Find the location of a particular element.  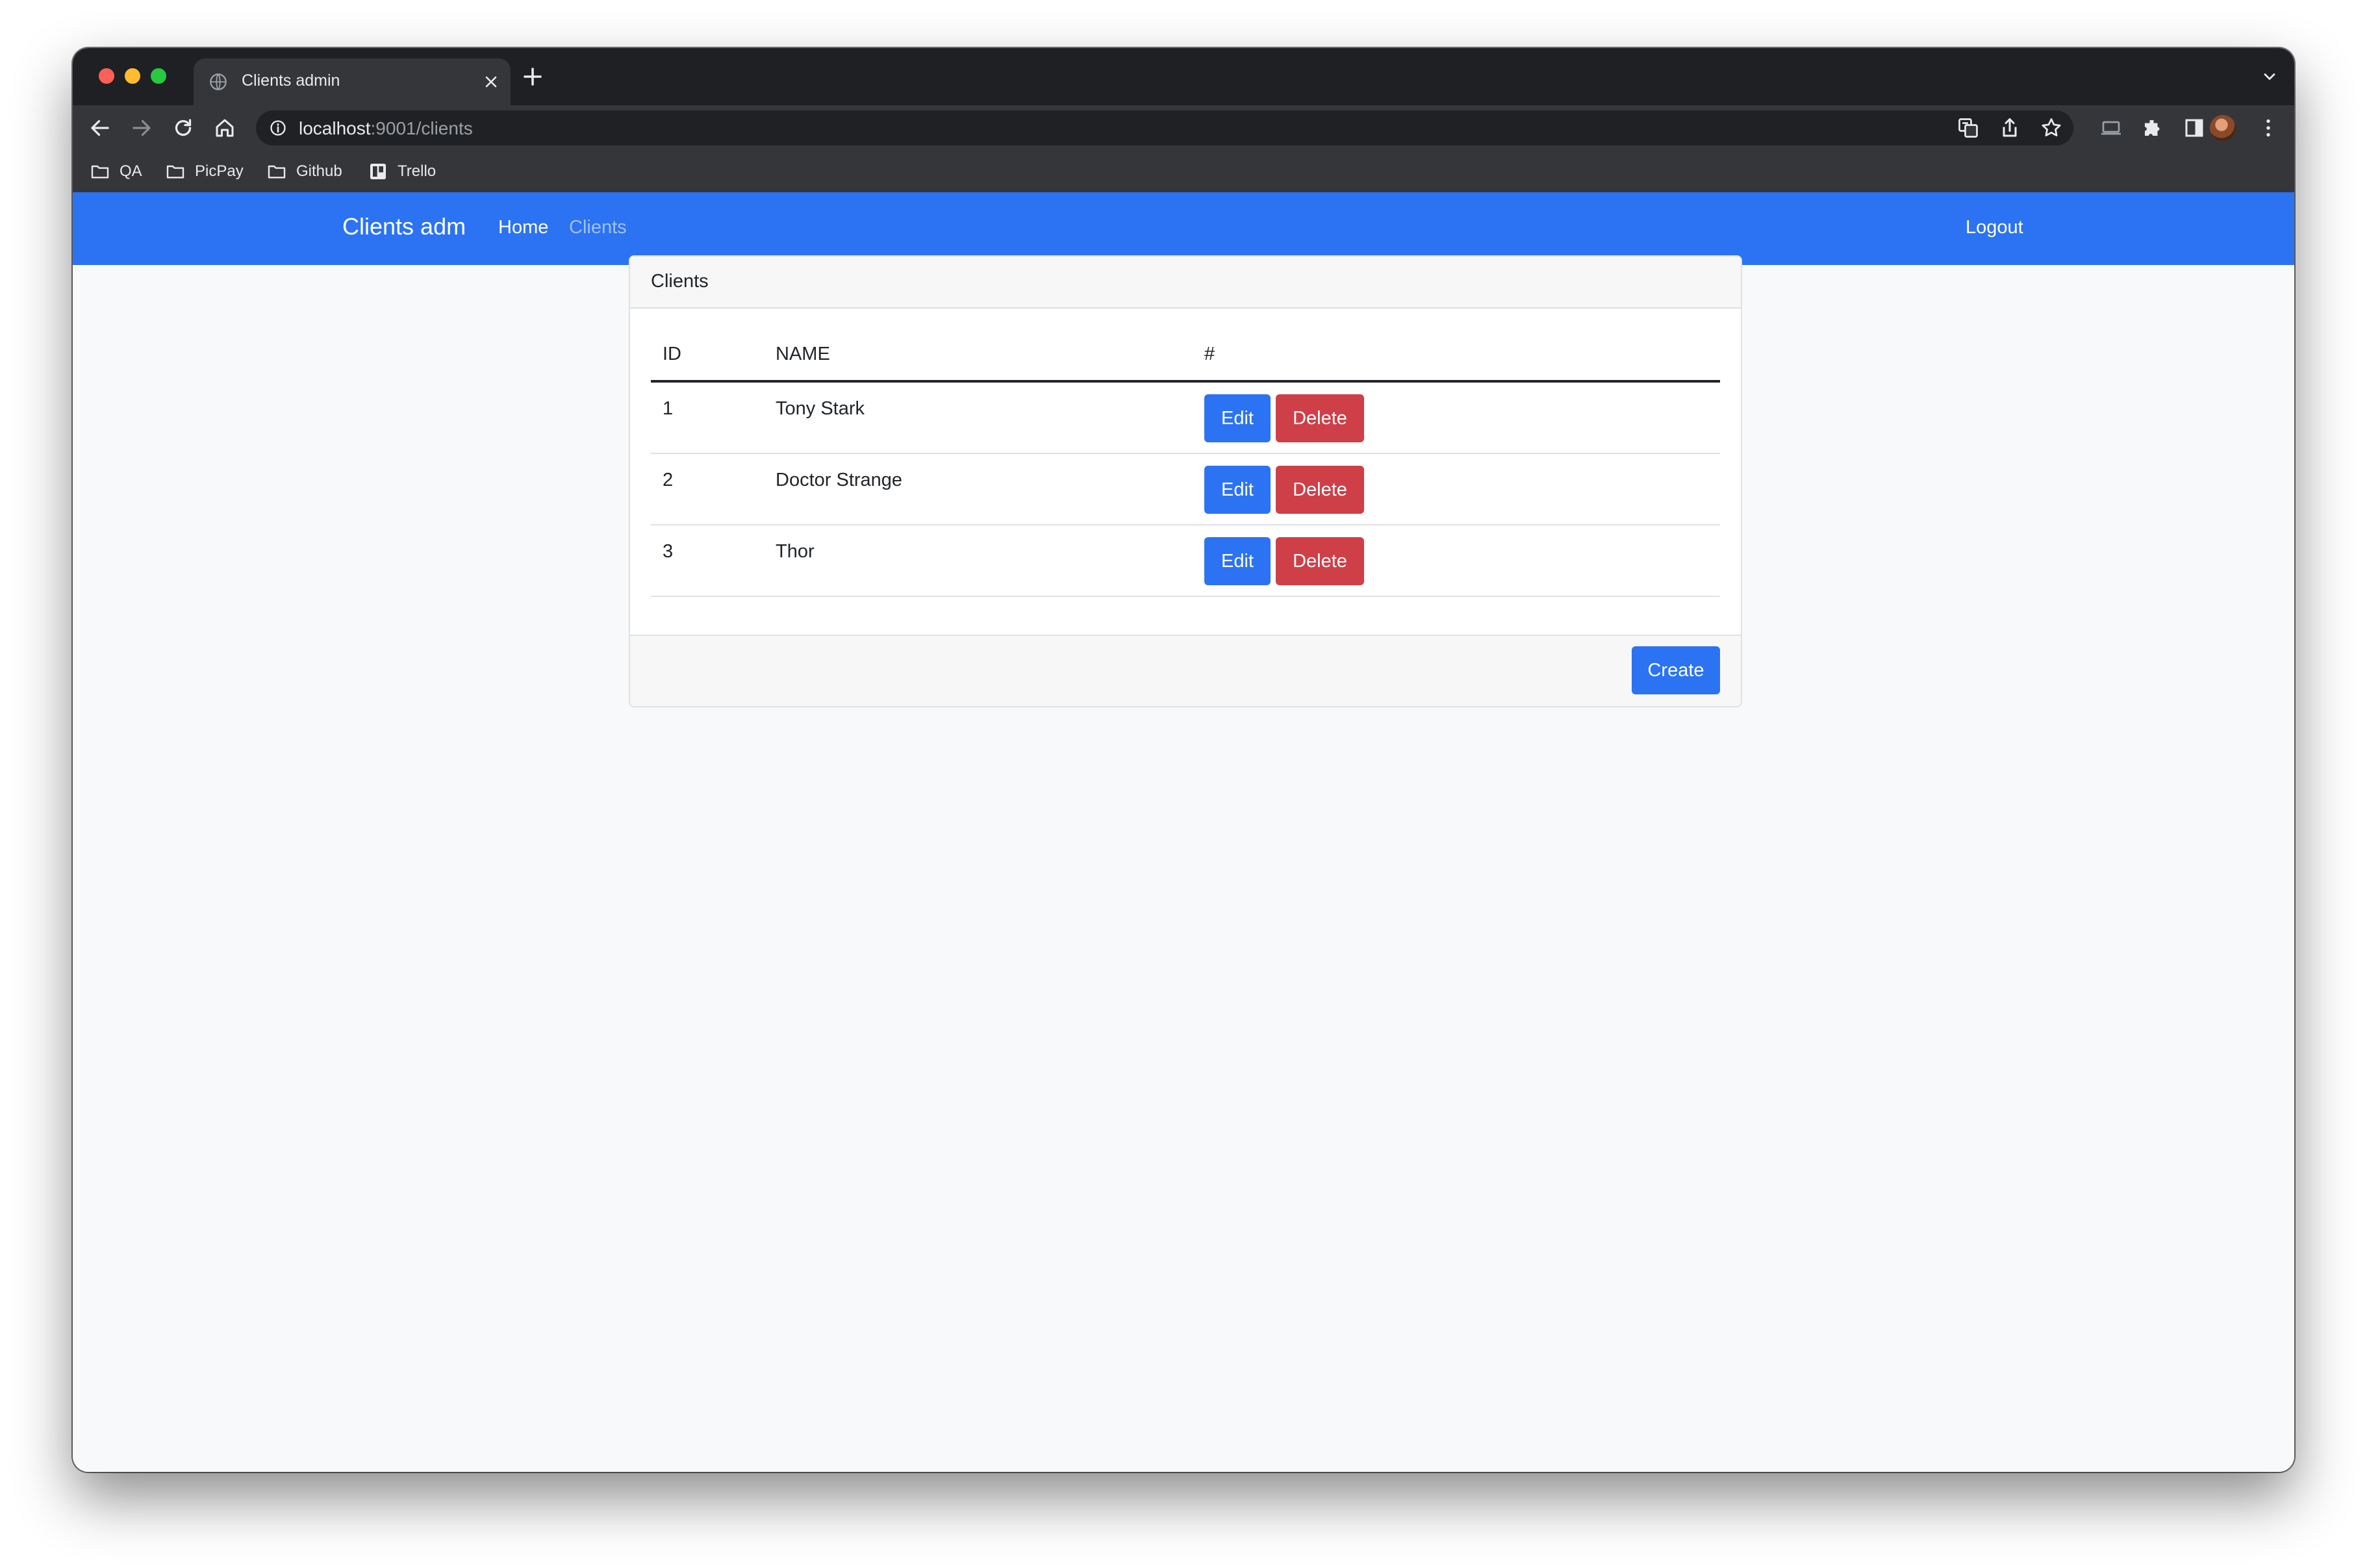

browser-tab: Clients admin is located at coordinates (353, 81).